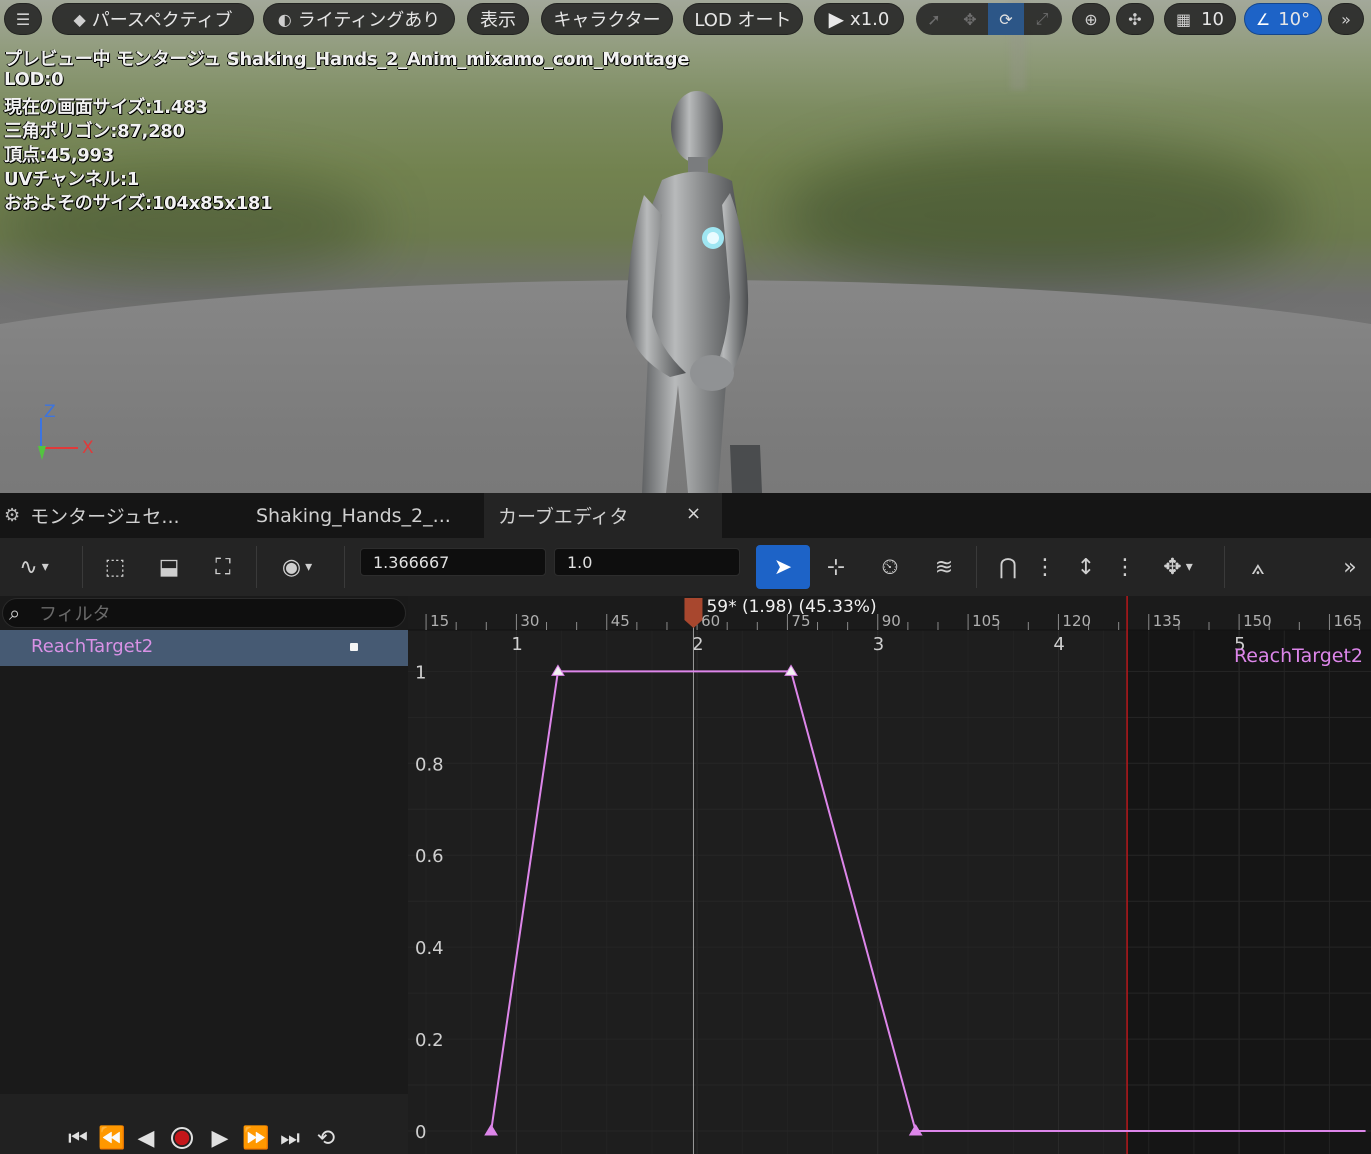  I want to click on cursor-icon: ➤, so click(783, 567).